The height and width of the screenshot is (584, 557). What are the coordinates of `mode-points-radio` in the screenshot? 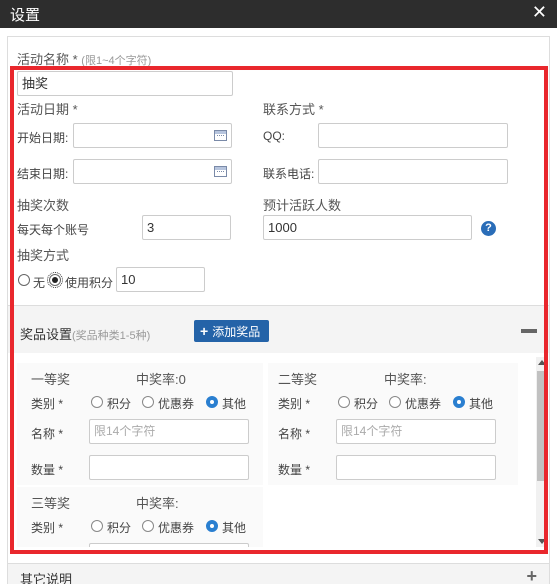 It's located at (55, 280).